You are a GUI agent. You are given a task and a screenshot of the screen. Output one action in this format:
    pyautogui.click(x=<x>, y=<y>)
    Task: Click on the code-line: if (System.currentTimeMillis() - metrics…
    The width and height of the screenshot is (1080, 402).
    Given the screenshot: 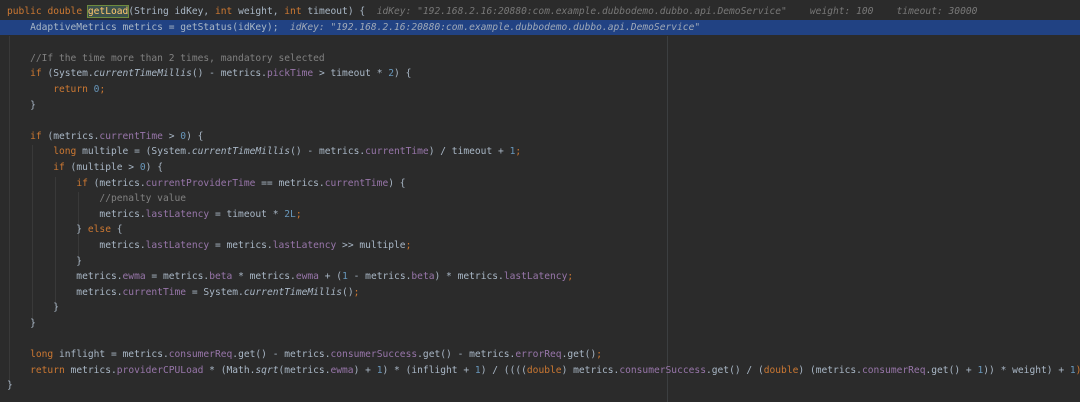 What is the action you would take?
    pyautogui.click(x=540, y=74)
    